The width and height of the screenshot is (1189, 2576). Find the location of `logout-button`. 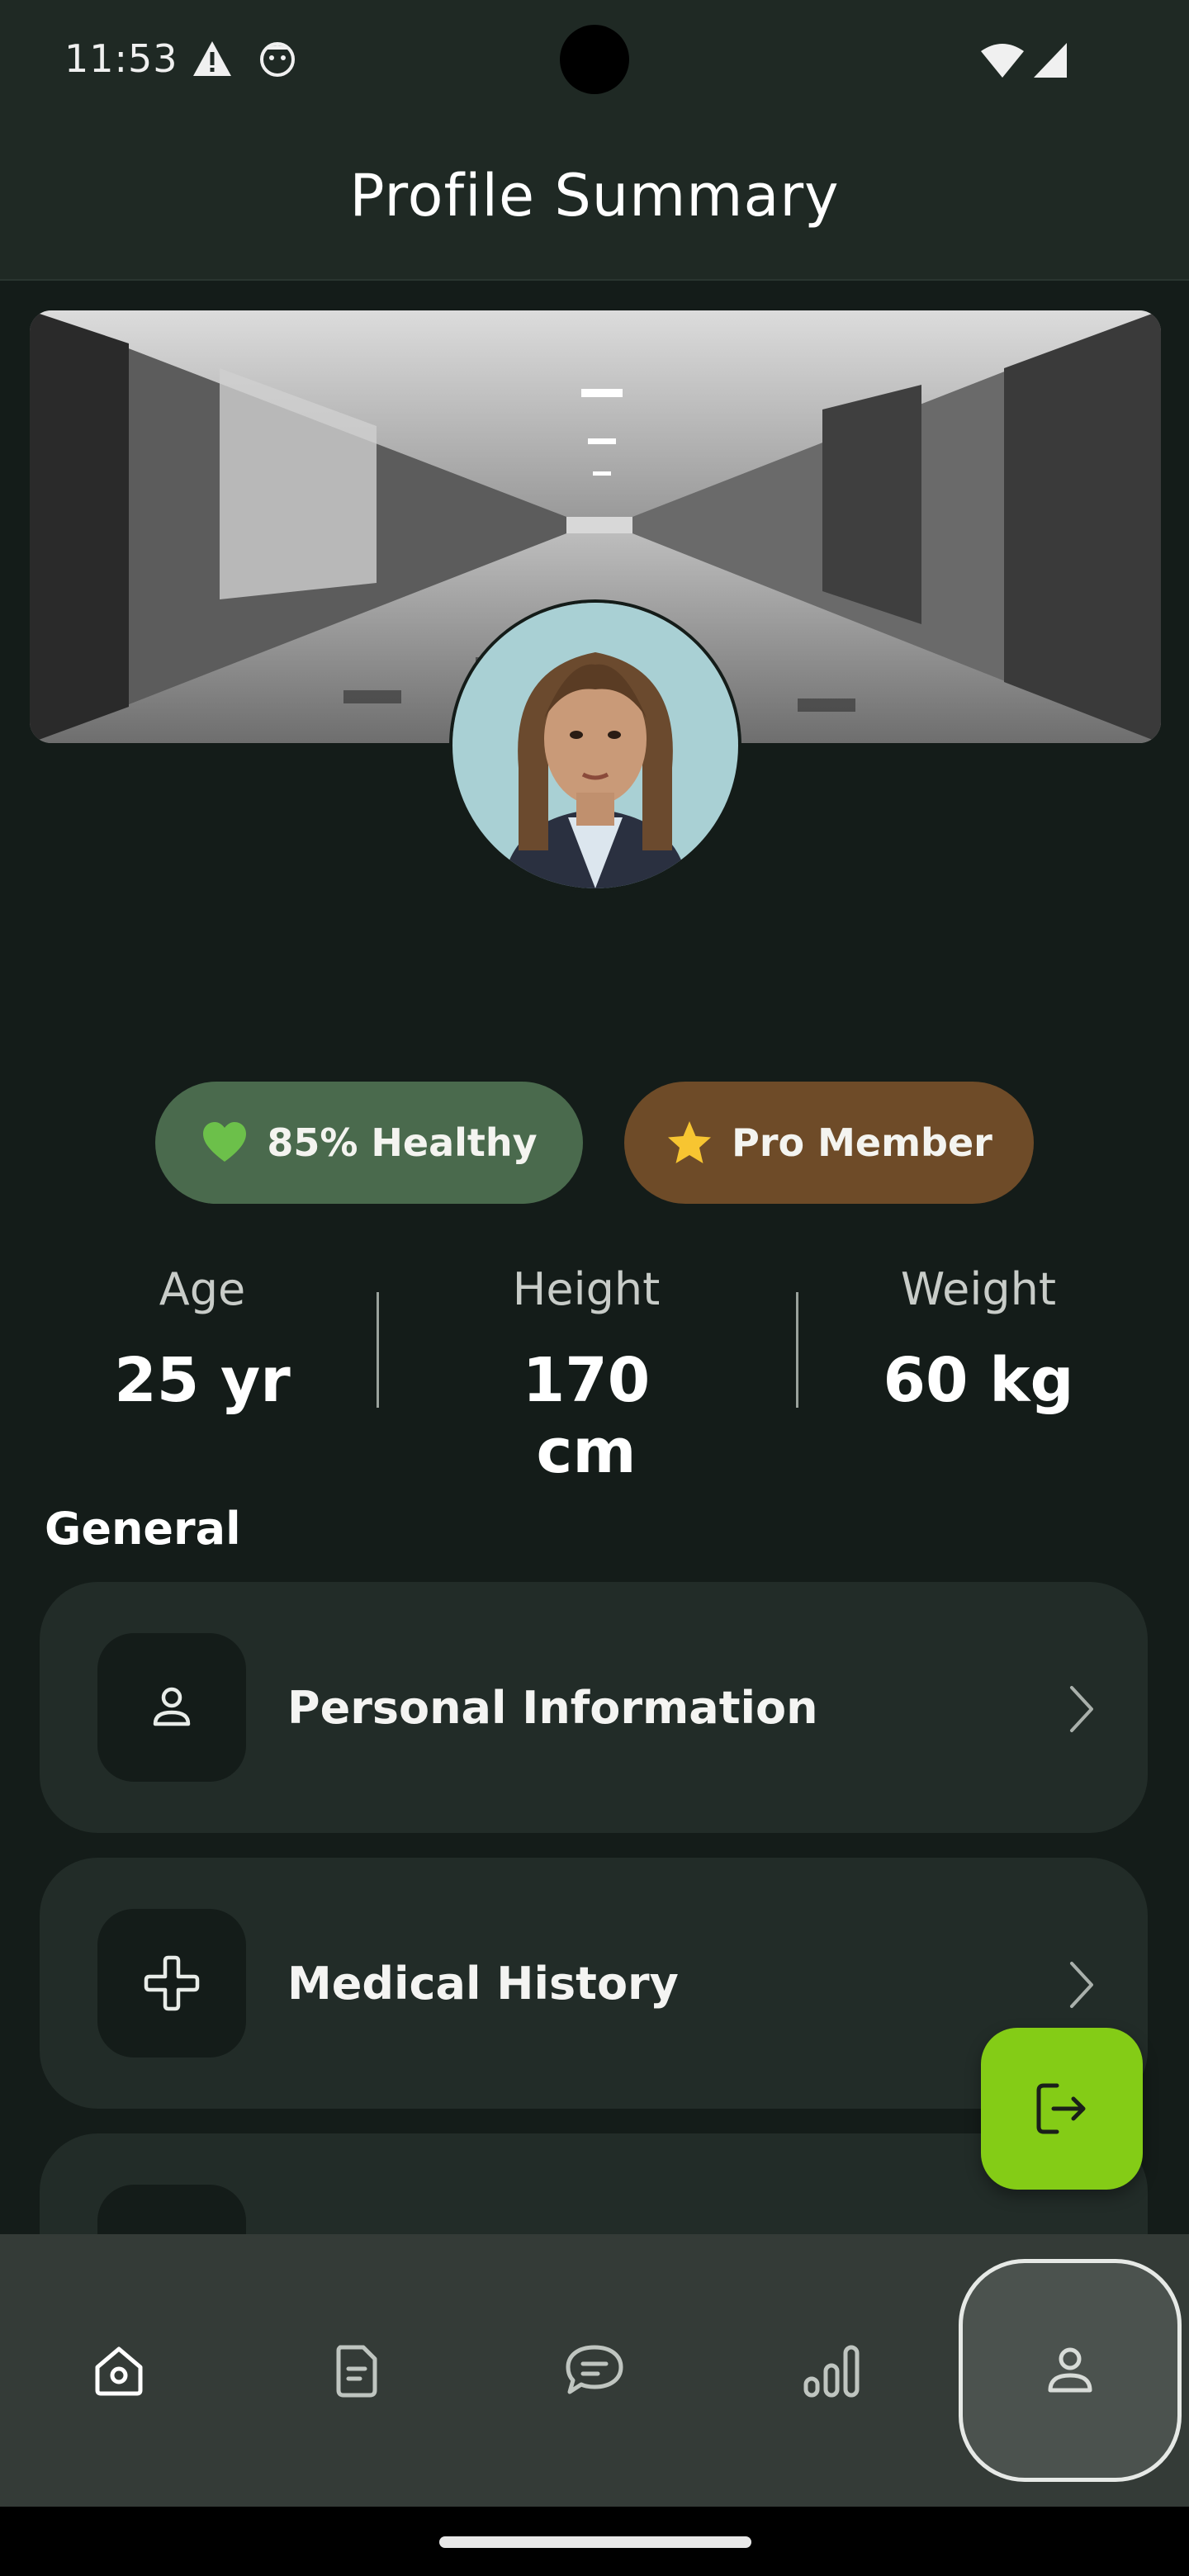

logout-button is located at coordinates (1062, 2109).